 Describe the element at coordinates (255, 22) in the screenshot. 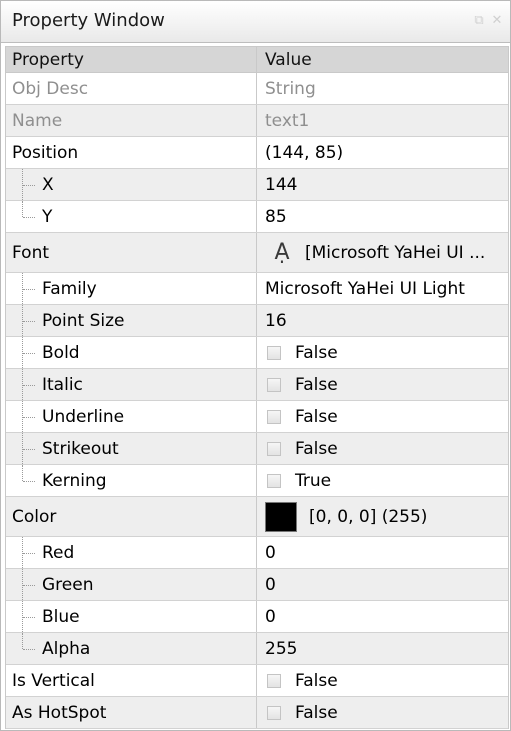

I see `title-bar: Property Window ⧉ ✕` at that location.